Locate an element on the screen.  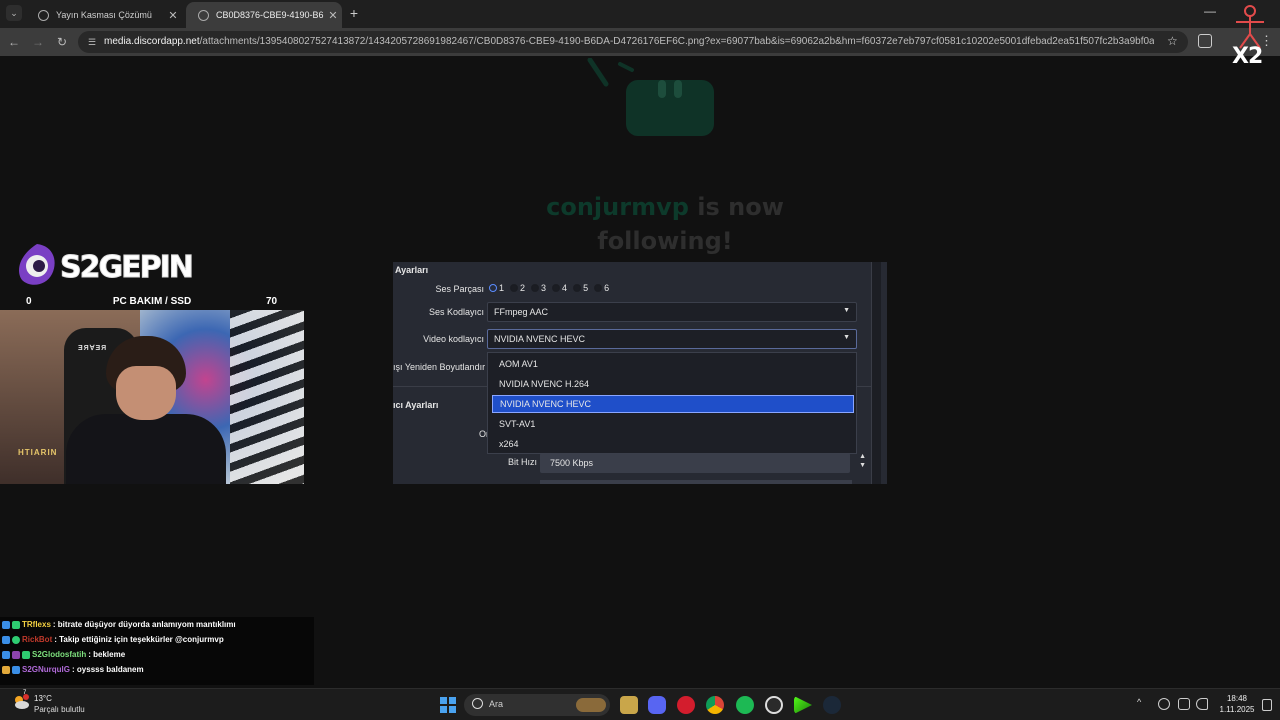
reload-button: ↻ is located at coordinates (62, 42).